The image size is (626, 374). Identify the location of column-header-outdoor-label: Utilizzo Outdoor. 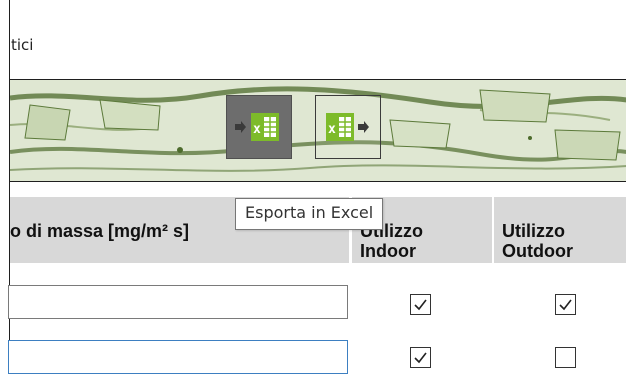
(537, 241).